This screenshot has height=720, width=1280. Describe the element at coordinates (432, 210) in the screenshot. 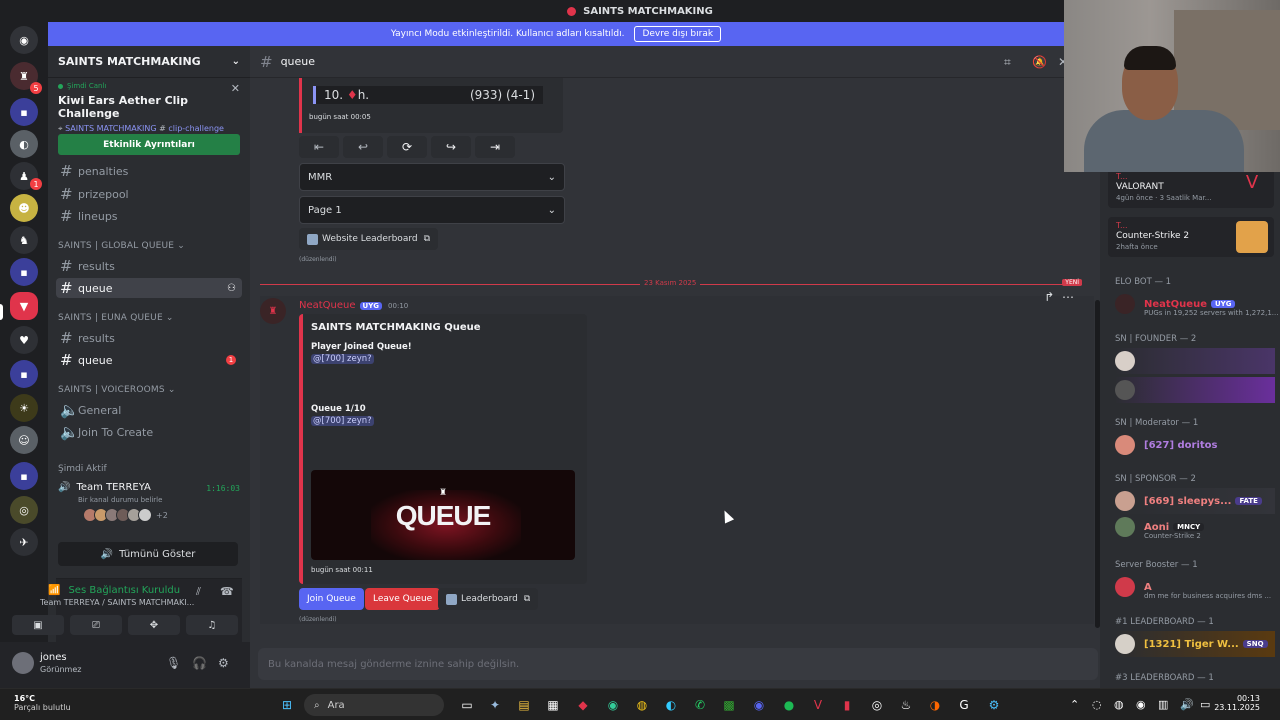

I see `page-select: Page 1 ⌄` at that location.